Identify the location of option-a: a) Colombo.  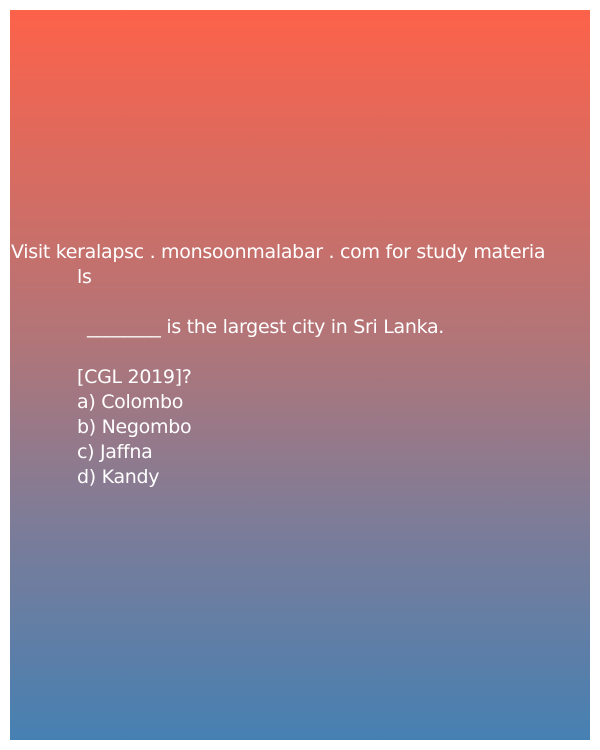
(130, 402).